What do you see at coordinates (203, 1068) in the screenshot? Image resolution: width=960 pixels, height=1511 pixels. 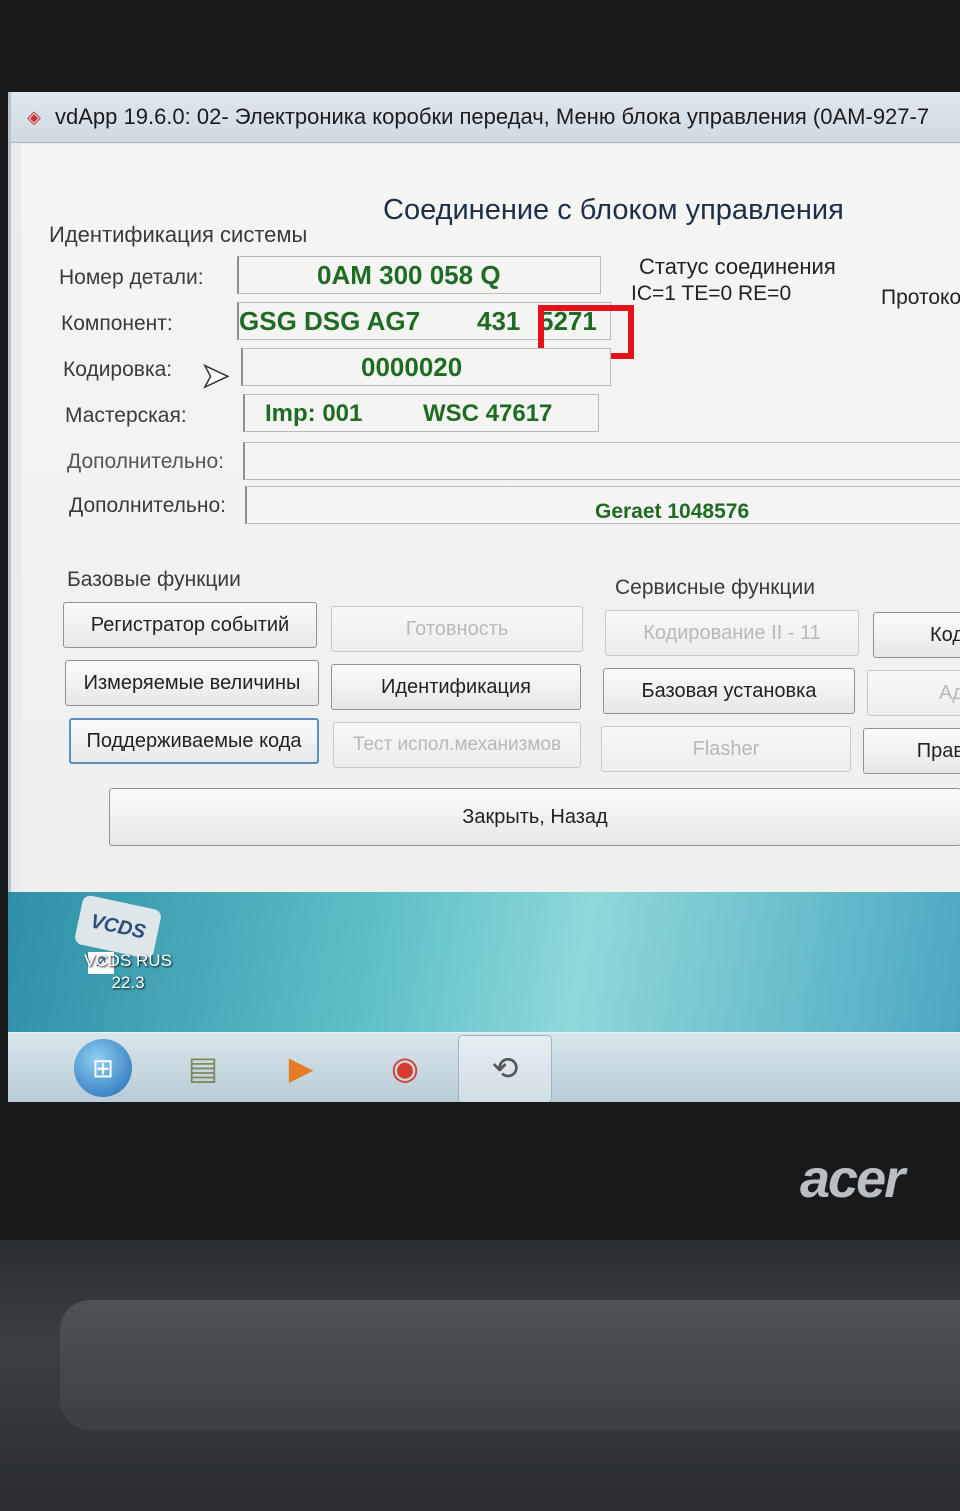 I see `file-explorer-icon: ▤` at bounding box center [203, 1068].